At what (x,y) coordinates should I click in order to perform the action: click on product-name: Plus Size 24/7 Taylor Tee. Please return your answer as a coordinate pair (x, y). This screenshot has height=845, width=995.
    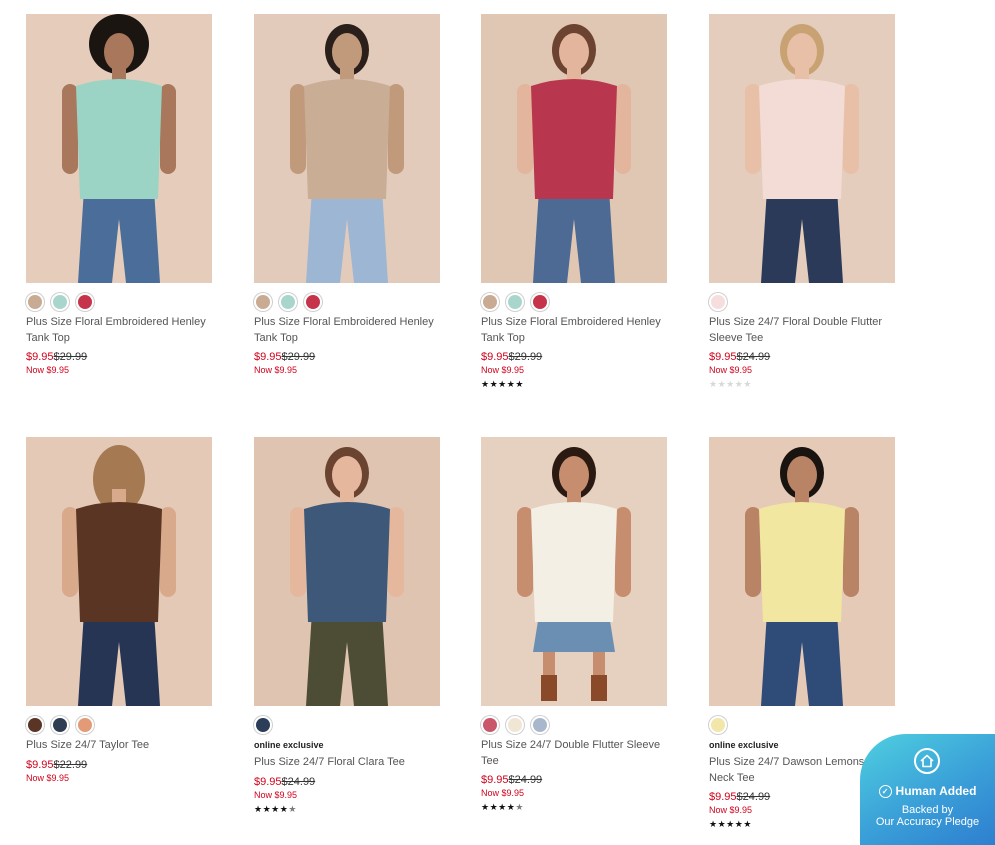
    Looking at the image, I should click on (119, 746).